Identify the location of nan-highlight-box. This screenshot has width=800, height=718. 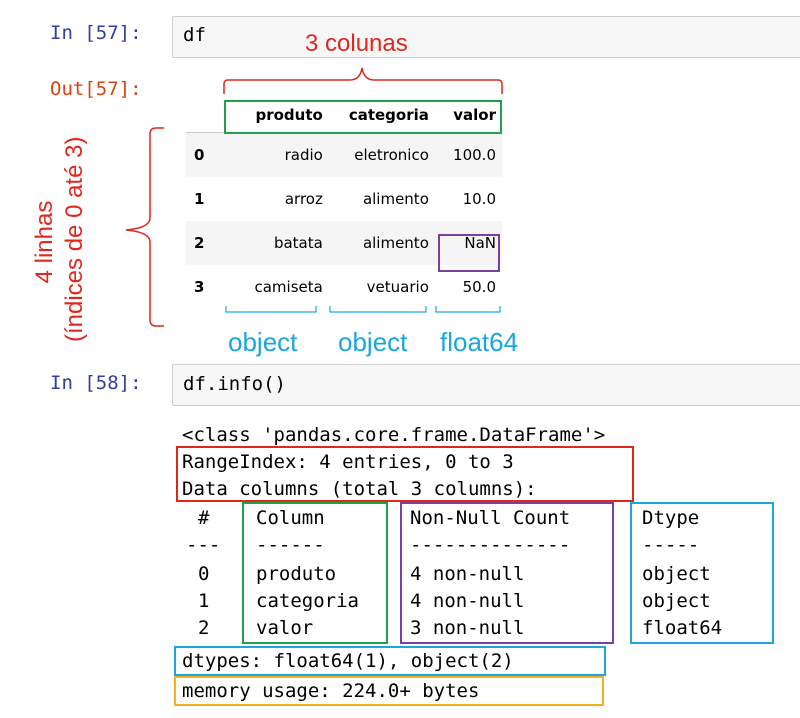
(469, 253).